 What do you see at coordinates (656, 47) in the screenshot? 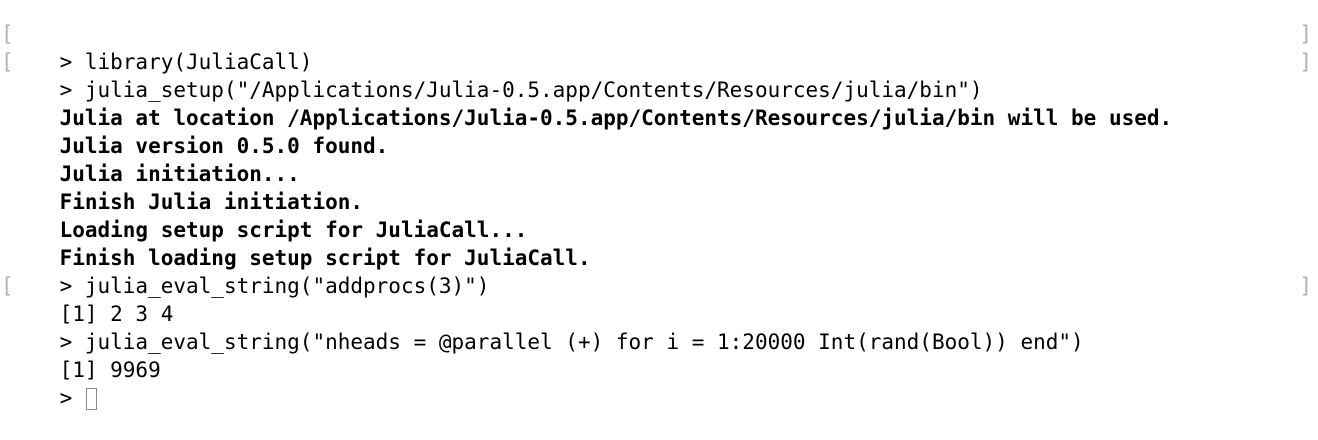
I see `console-line: [> library(JuliaCall)]` at bounding box center [656, 47].